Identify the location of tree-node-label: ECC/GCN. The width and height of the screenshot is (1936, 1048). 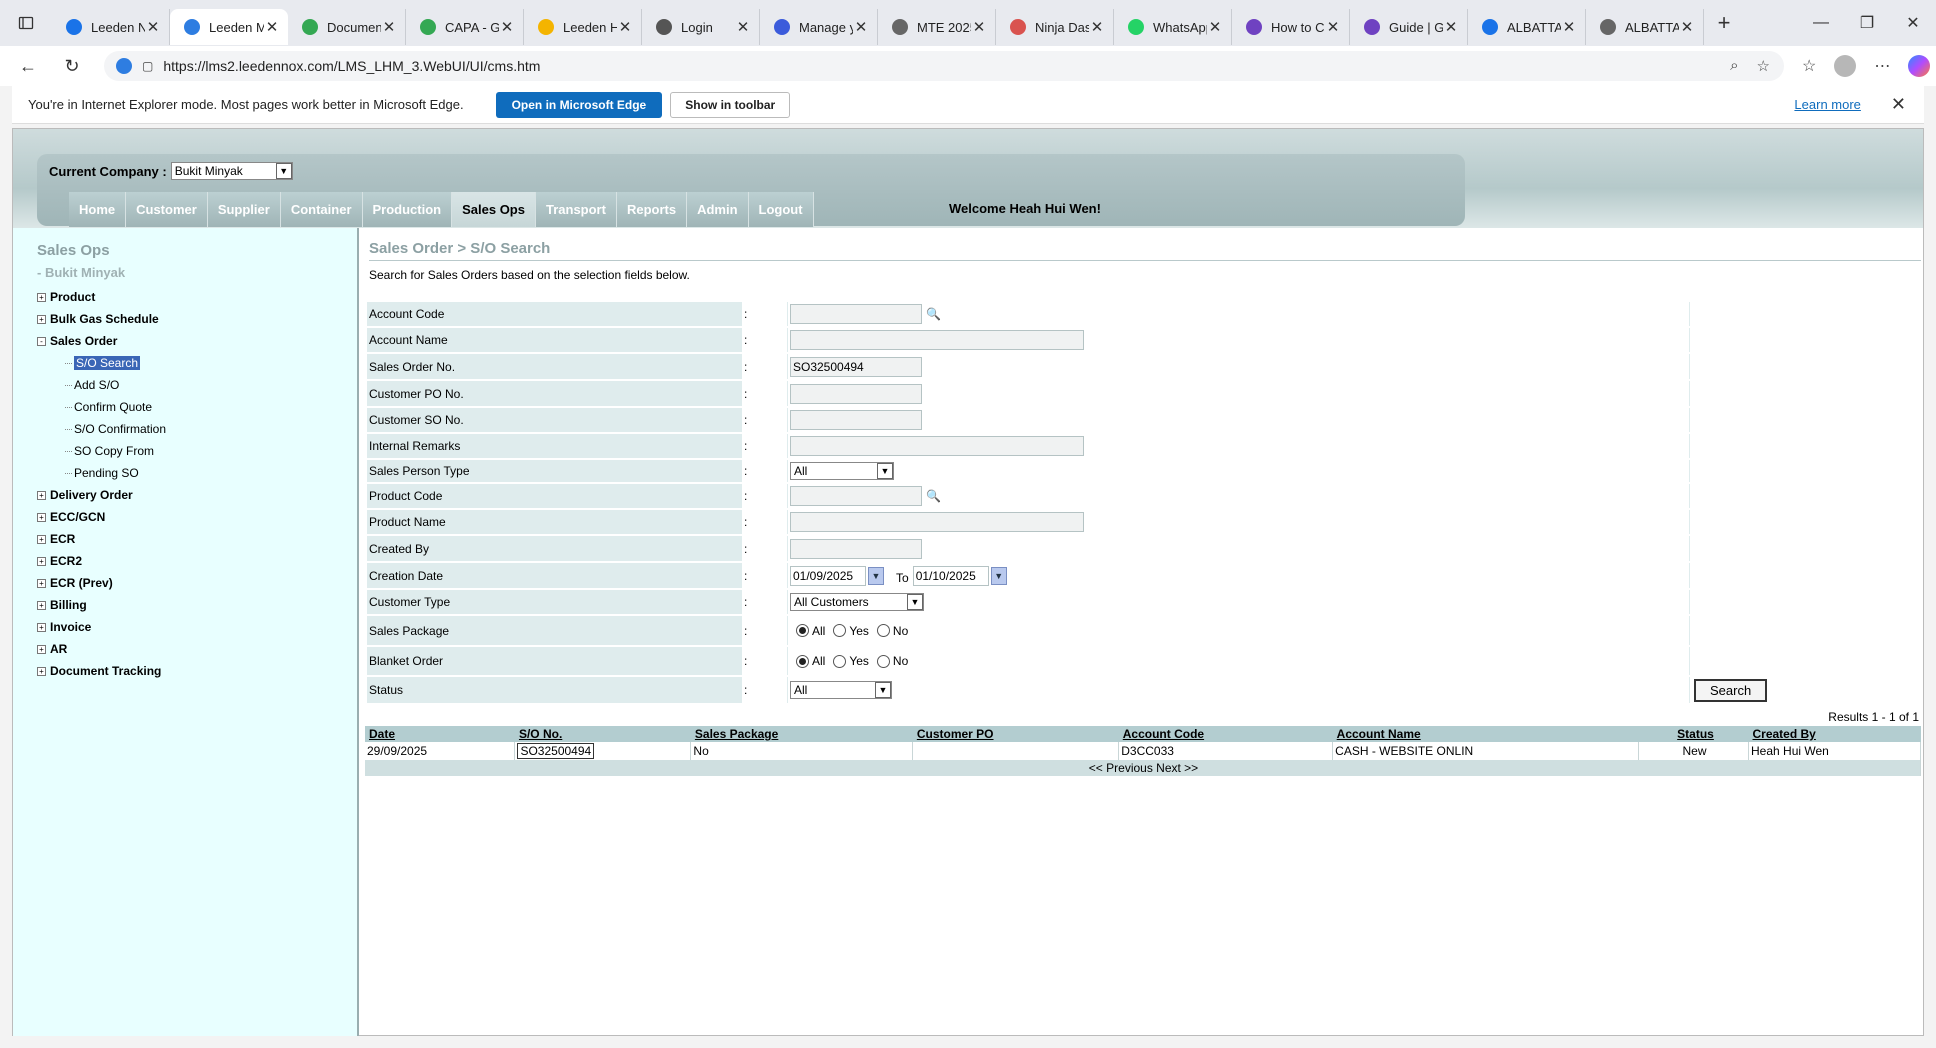
(77, 517).